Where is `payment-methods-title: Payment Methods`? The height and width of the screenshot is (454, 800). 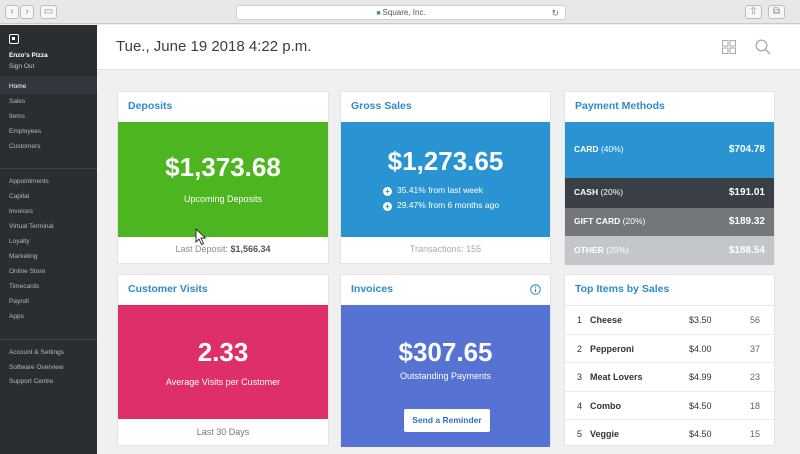 payment-methods-title: Payment Methods is located at coordinates (620, 106).